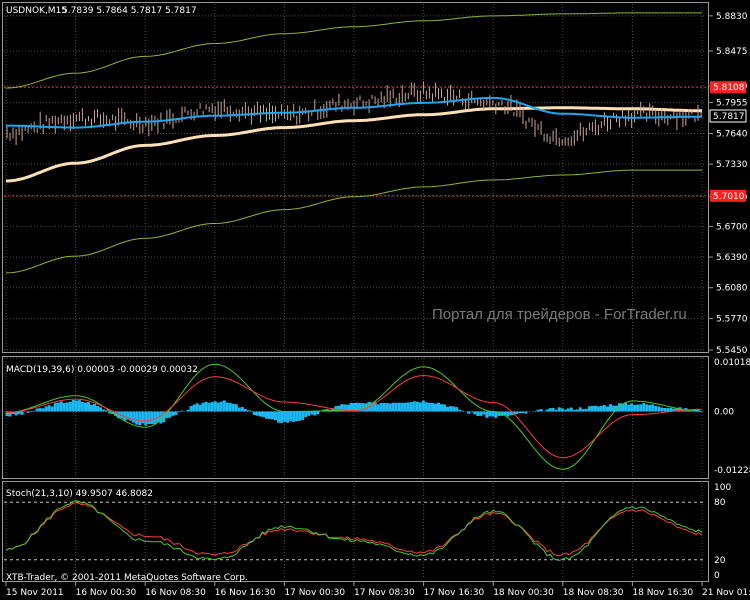 The image size is (750, 600). I want to click on time-label: 17 Nov 16:30, so click(454, 593).